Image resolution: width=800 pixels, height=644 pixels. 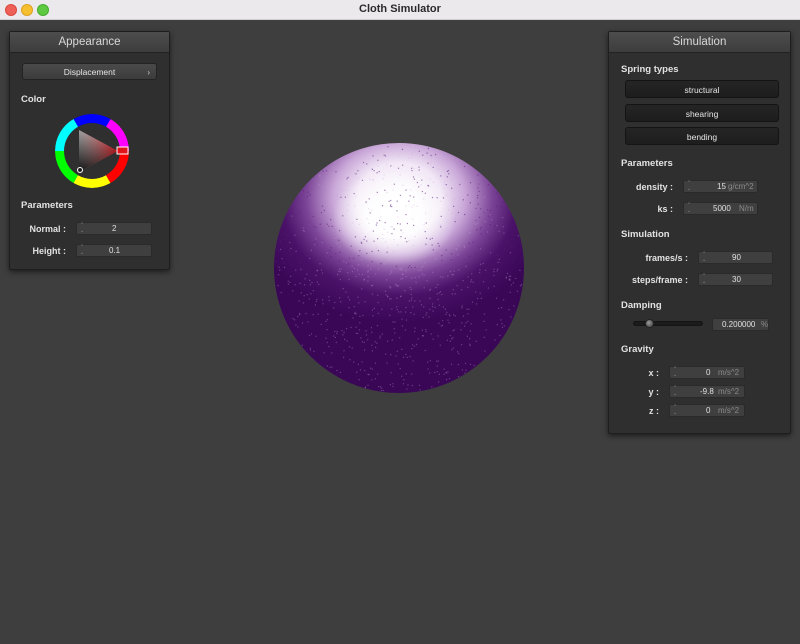 I want to click on color-wheel-icon, so click(x=92, y=151).